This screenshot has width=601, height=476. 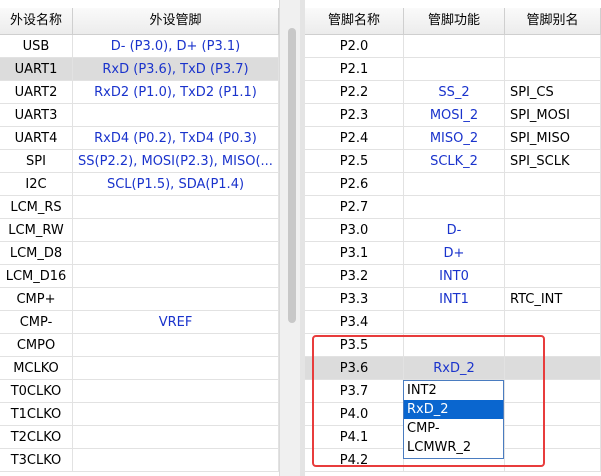 What do you see at coordinates (36, 161) in the screenshot?
I see `peripheral-name-cell: SPI` at bounding box center [36, 161].